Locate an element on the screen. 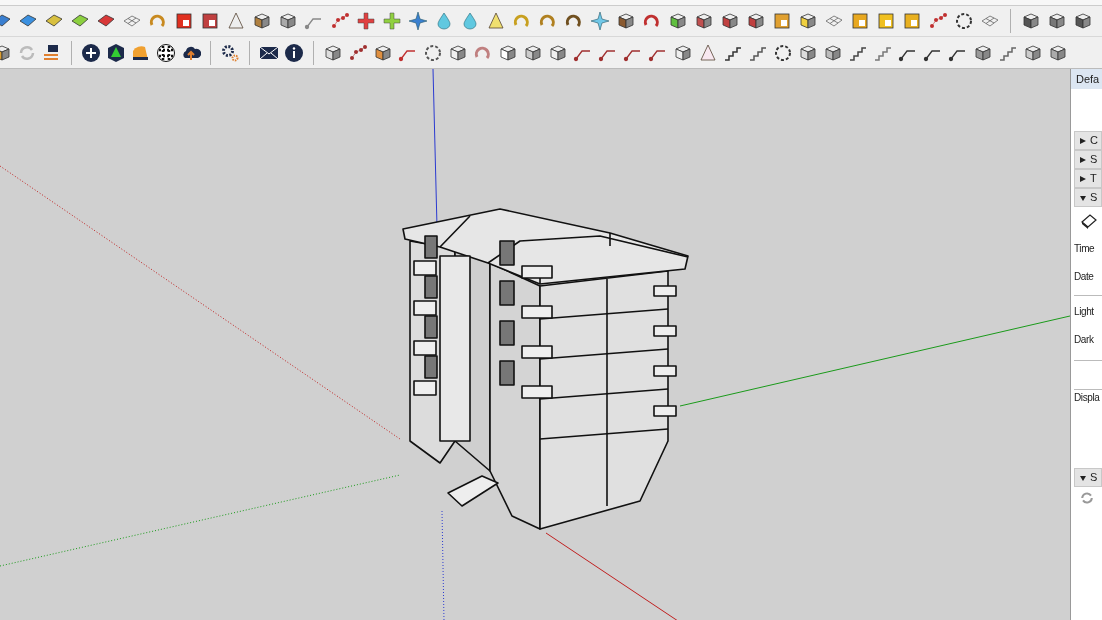  section-header: C is located at coordinates (1088, 140).